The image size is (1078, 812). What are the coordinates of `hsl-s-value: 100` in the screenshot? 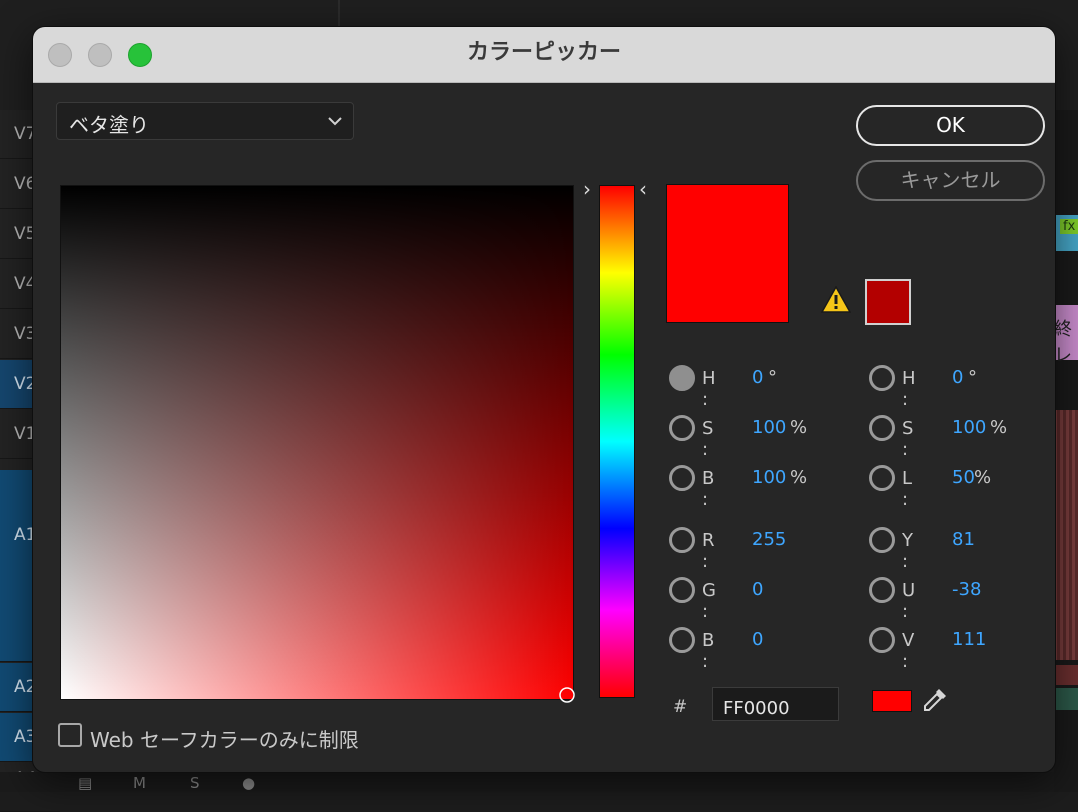 It's located at (969, 427).